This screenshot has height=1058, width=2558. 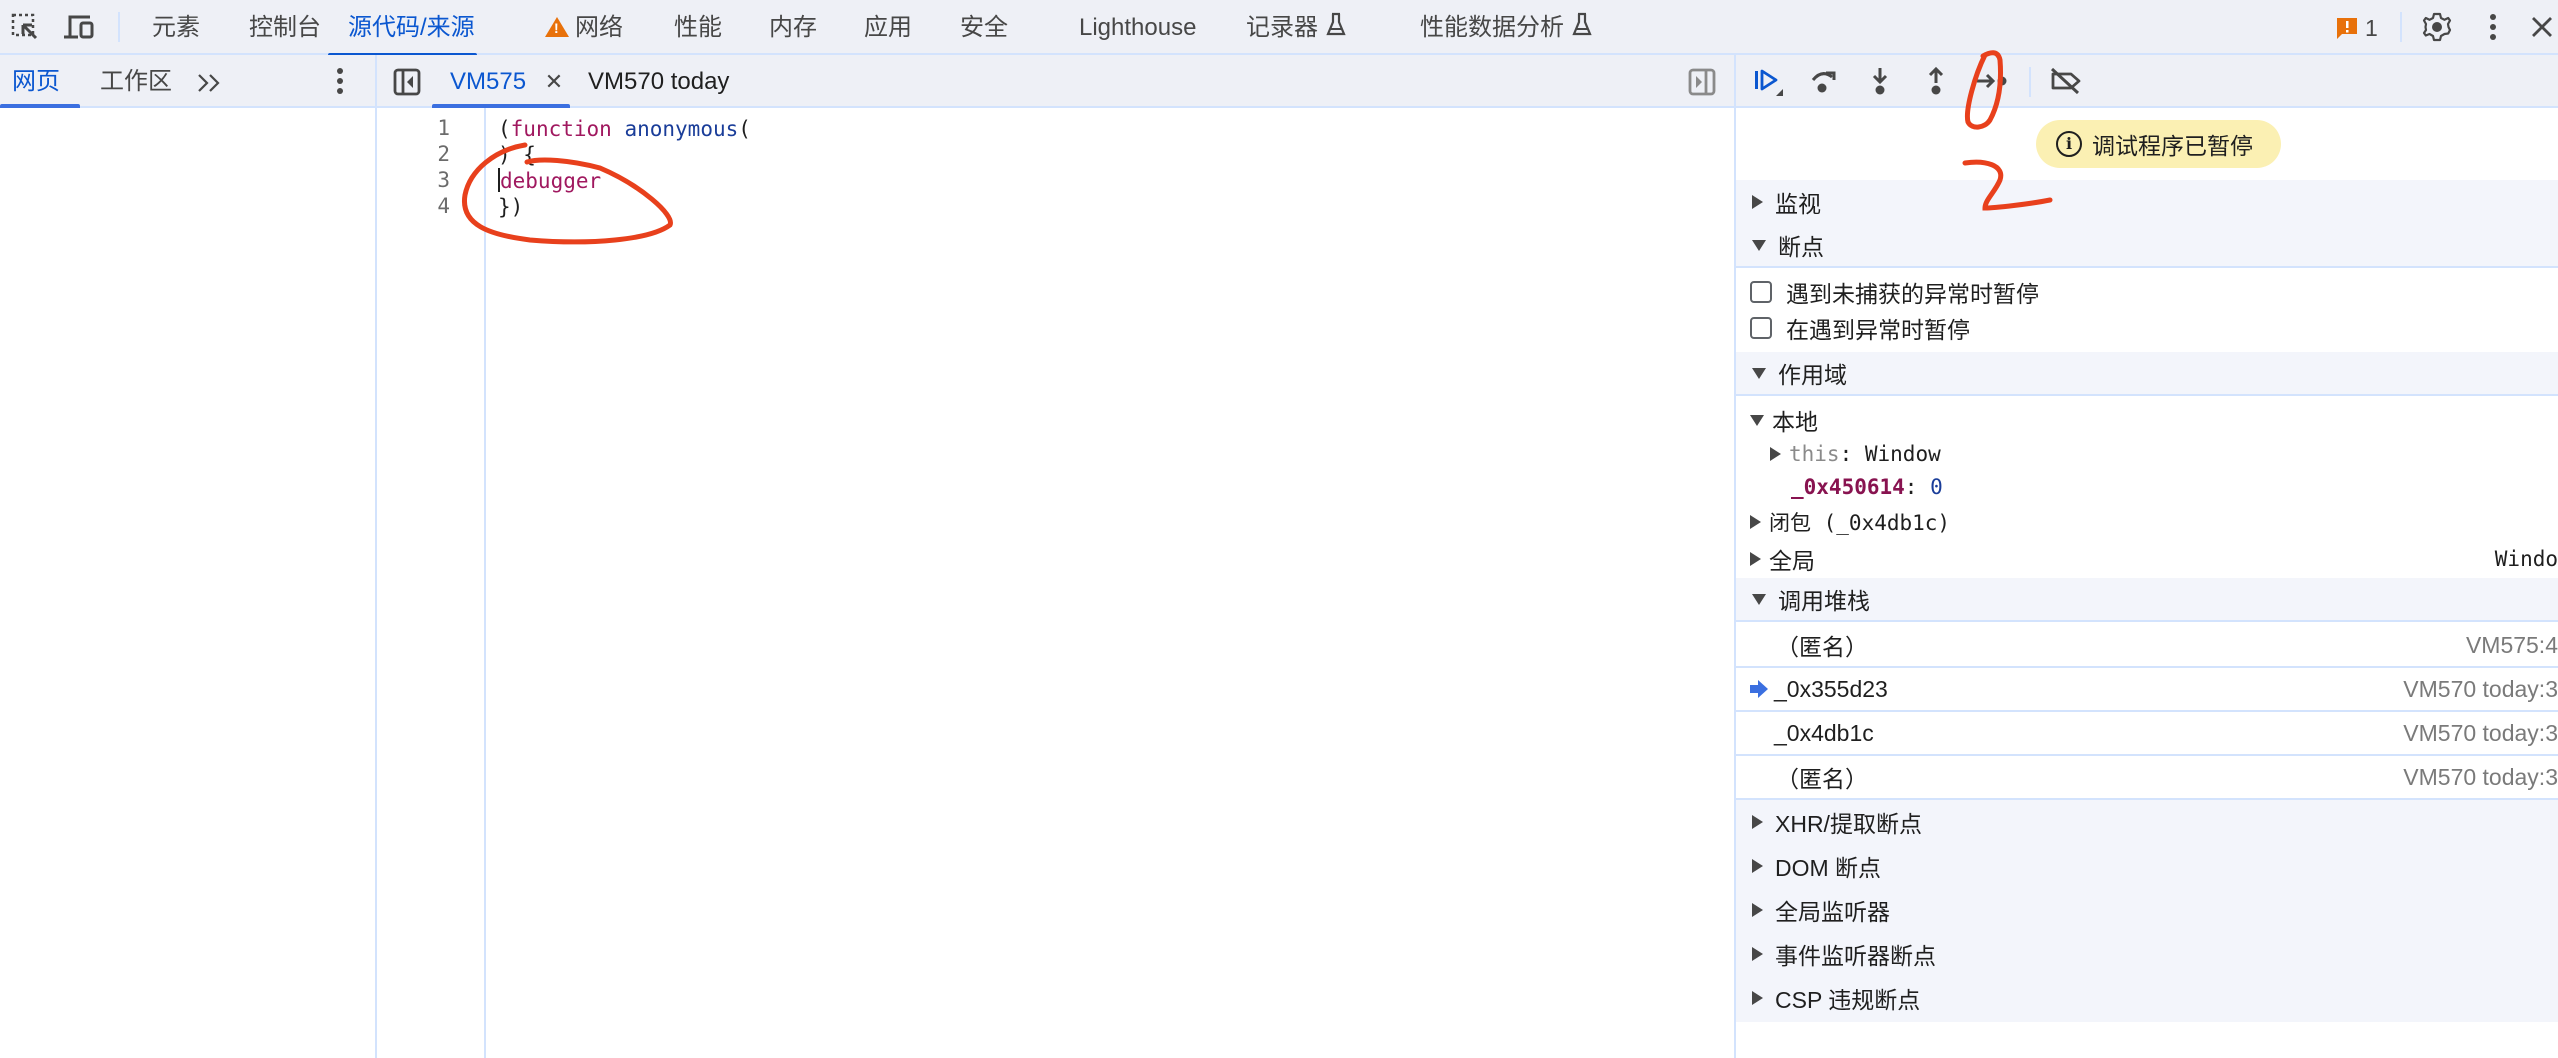 I want to click on section-global-listeners: 全局监听器, so click(x=2147, y=910).